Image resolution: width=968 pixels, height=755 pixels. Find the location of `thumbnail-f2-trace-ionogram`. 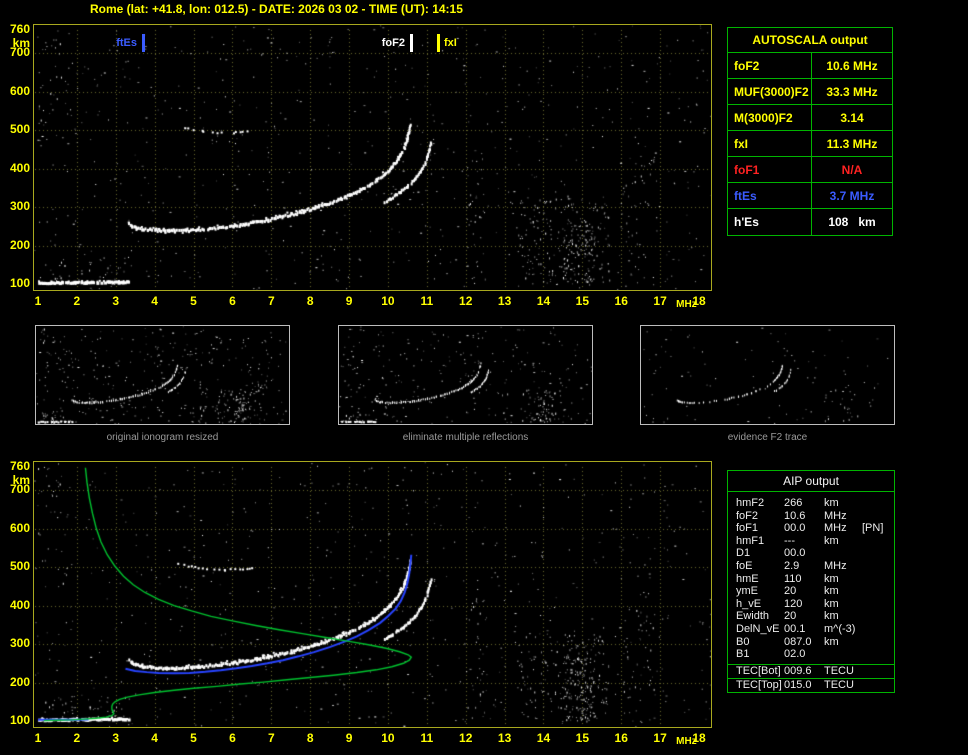

thumbnail-f2-trace-ionogram is located at coordinates (767, 375).